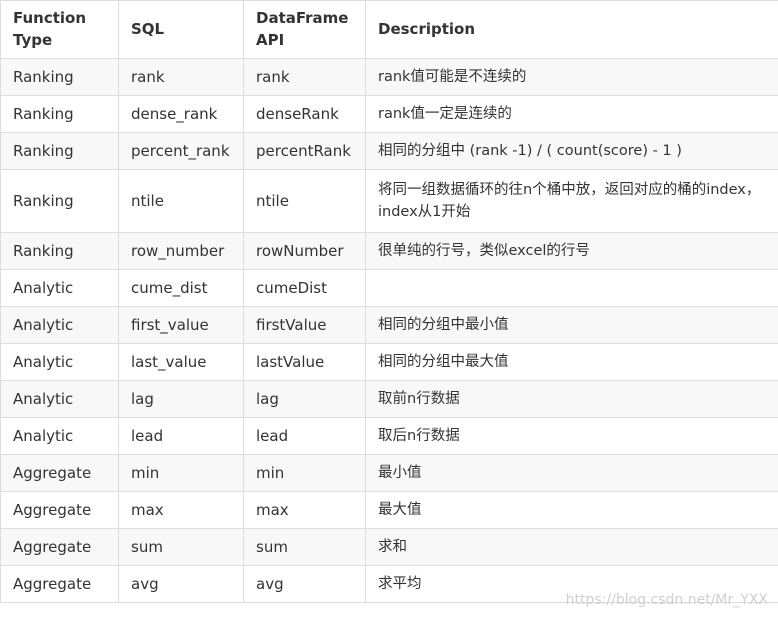  Describe the element at coordinates (181, 251) in the screenshot. I see `cell-sql: row_number` at that location.